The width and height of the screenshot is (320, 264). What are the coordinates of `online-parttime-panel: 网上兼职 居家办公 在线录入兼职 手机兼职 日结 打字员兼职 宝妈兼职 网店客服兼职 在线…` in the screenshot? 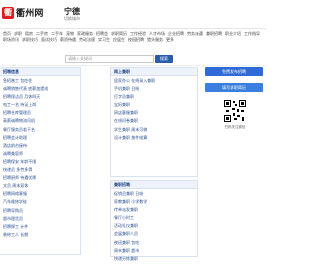 It's located at (154, 122).